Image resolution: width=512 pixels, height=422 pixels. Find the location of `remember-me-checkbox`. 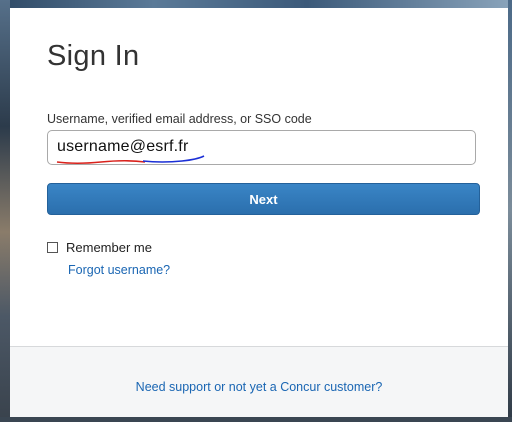

remember-me-checkbox is located at coordinates (52, 247).